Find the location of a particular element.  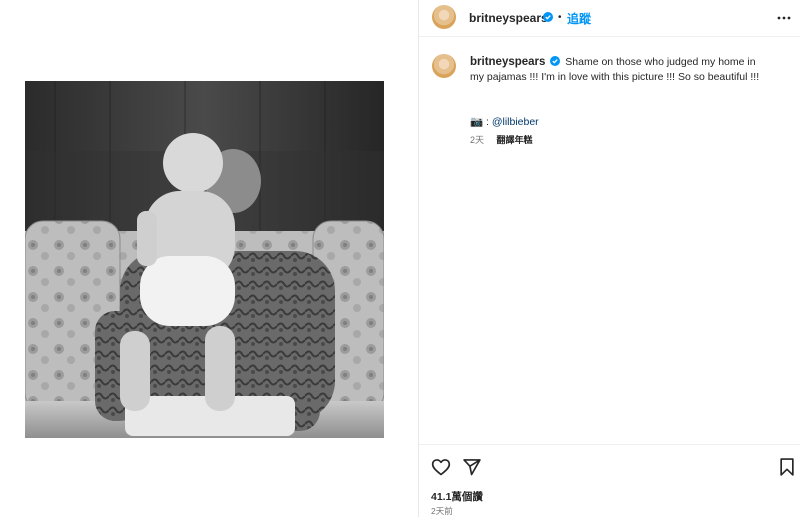

caption-author-avatar is located at coordinates (444, 66).